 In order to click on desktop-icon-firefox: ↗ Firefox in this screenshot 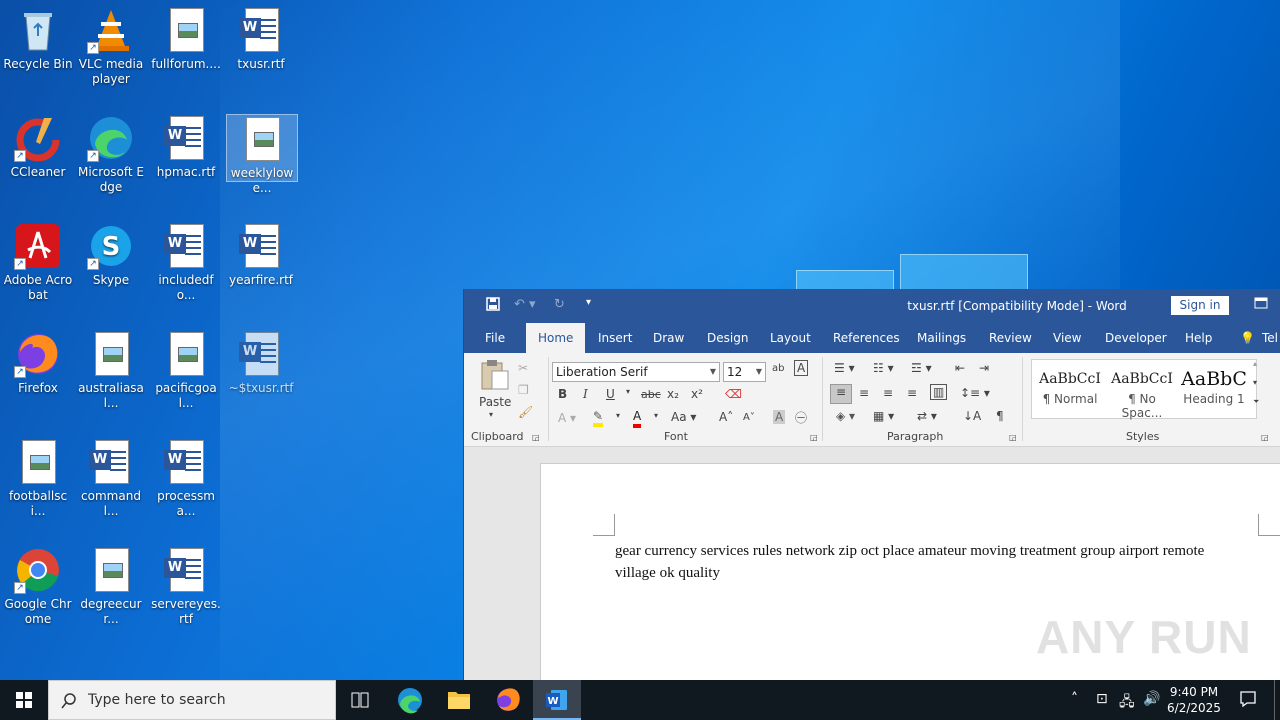, I will do `click(38, 363)`.